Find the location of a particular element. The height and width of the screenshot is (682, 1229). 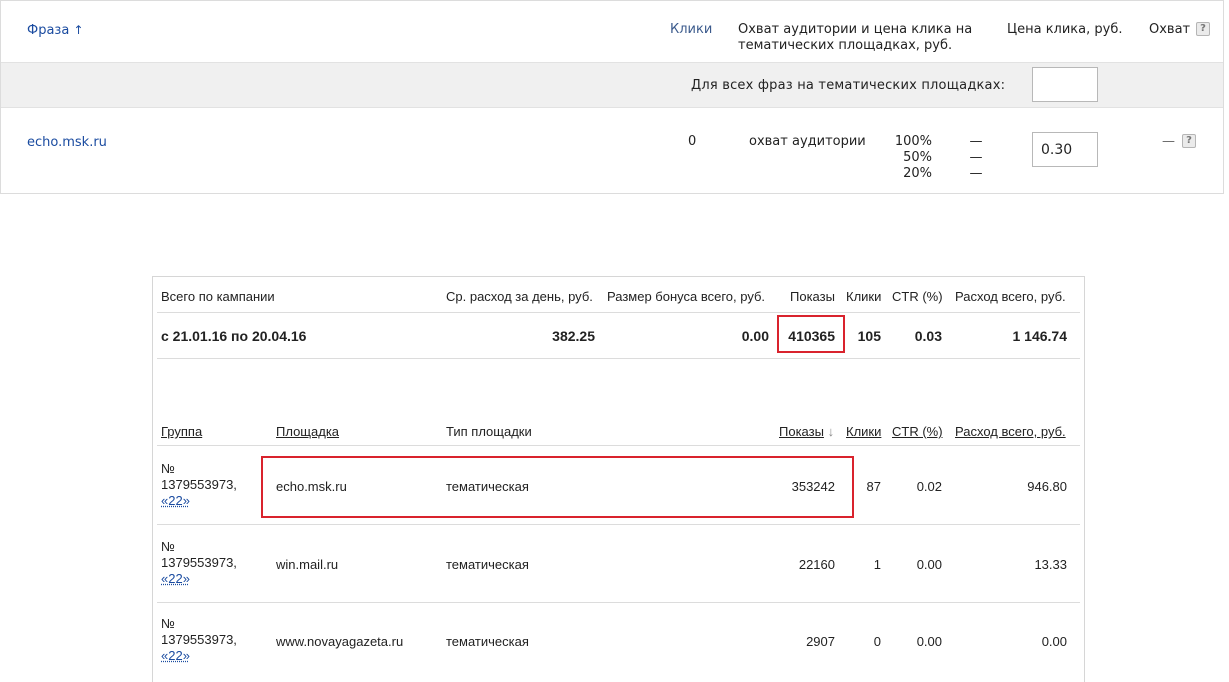

row-clicks: 1 is located at coordinates (877, 564).